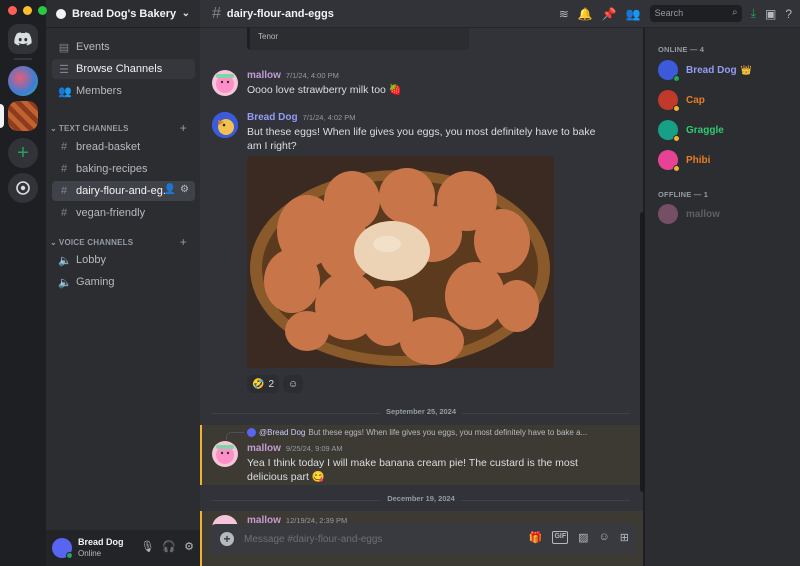 This screenshot has height=566, width=800. Describe the element at coordinates (235, 436) in the screenshot. I see `reply-connector` at that location.